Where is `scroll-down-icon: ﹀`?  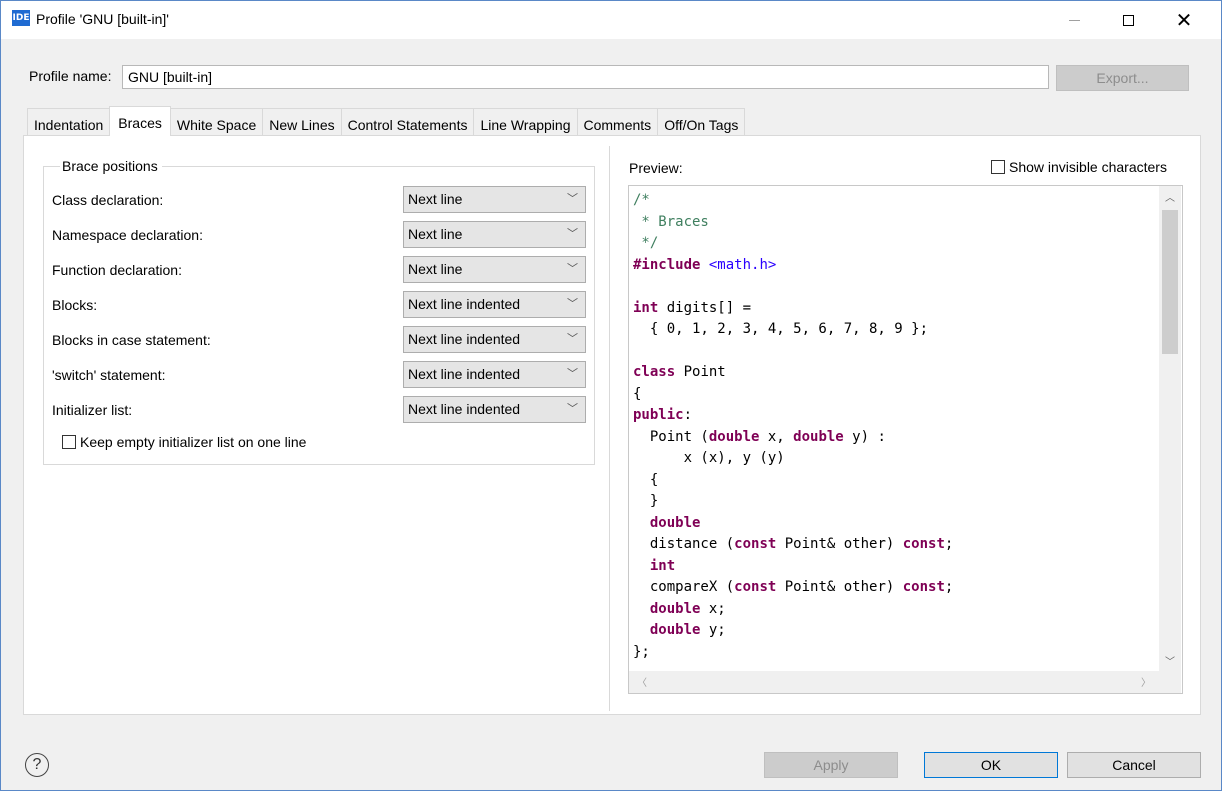 scroll-down-icon: ﹀ is located at coordinates (1170, 660).